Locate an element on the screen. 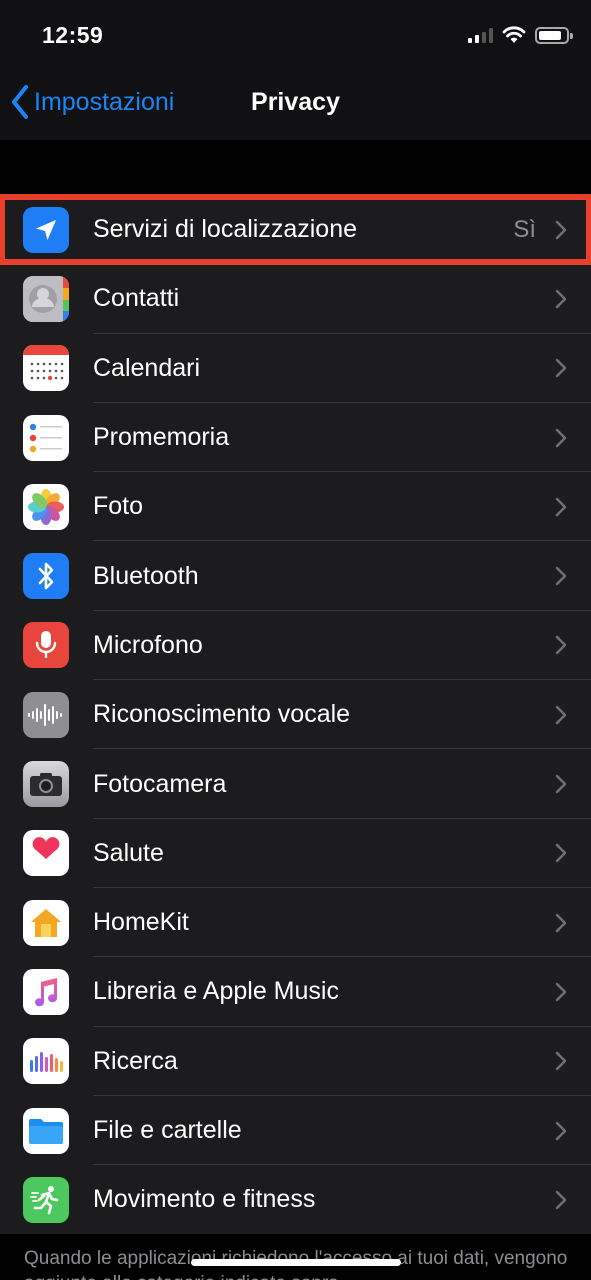  calendar-icon is located at coordinates (46, 368).